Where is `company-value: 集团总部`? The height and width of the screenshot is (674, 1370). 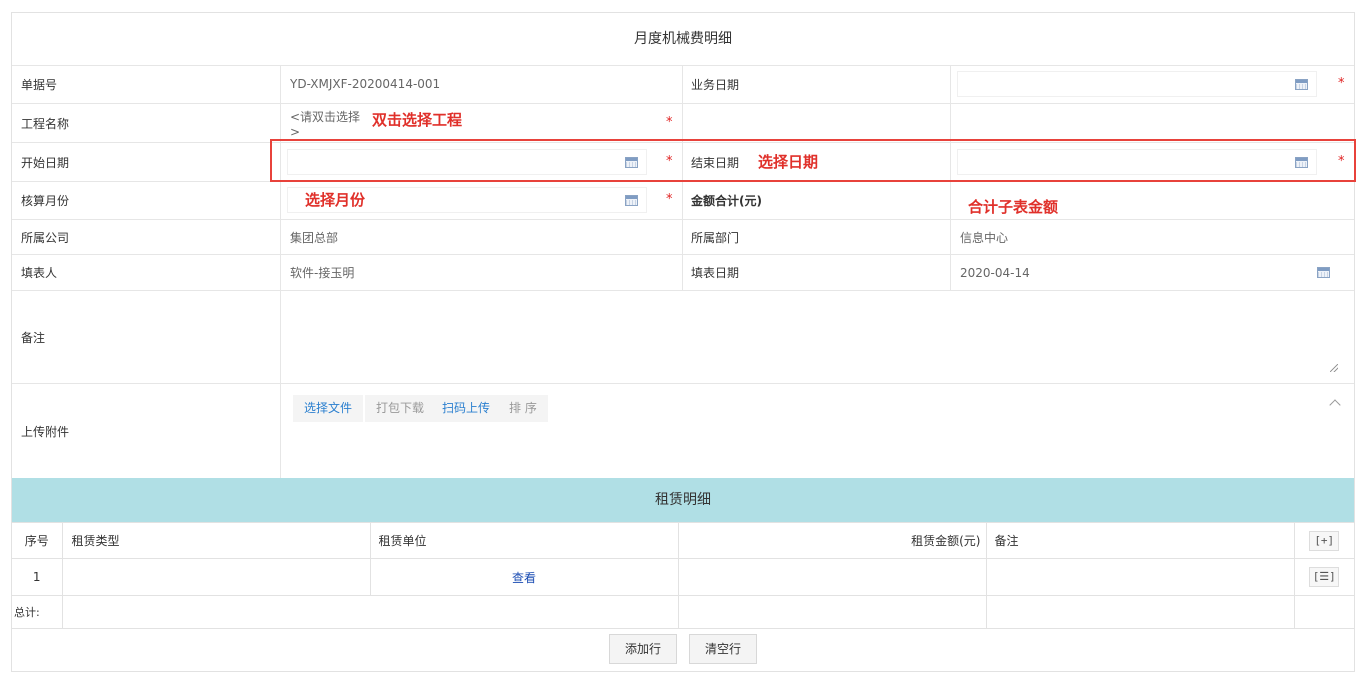 company-value: 集团总部 is located at coordinates (314, 237).